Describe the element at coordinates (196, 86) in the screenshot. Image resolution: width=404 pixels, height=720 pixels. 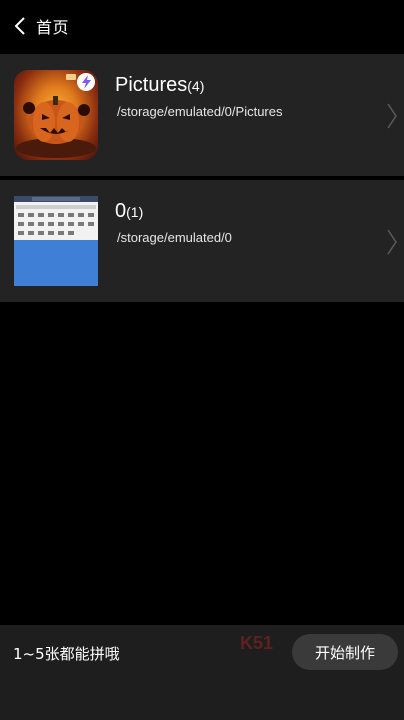
I see `album-count: (4)` at that location.